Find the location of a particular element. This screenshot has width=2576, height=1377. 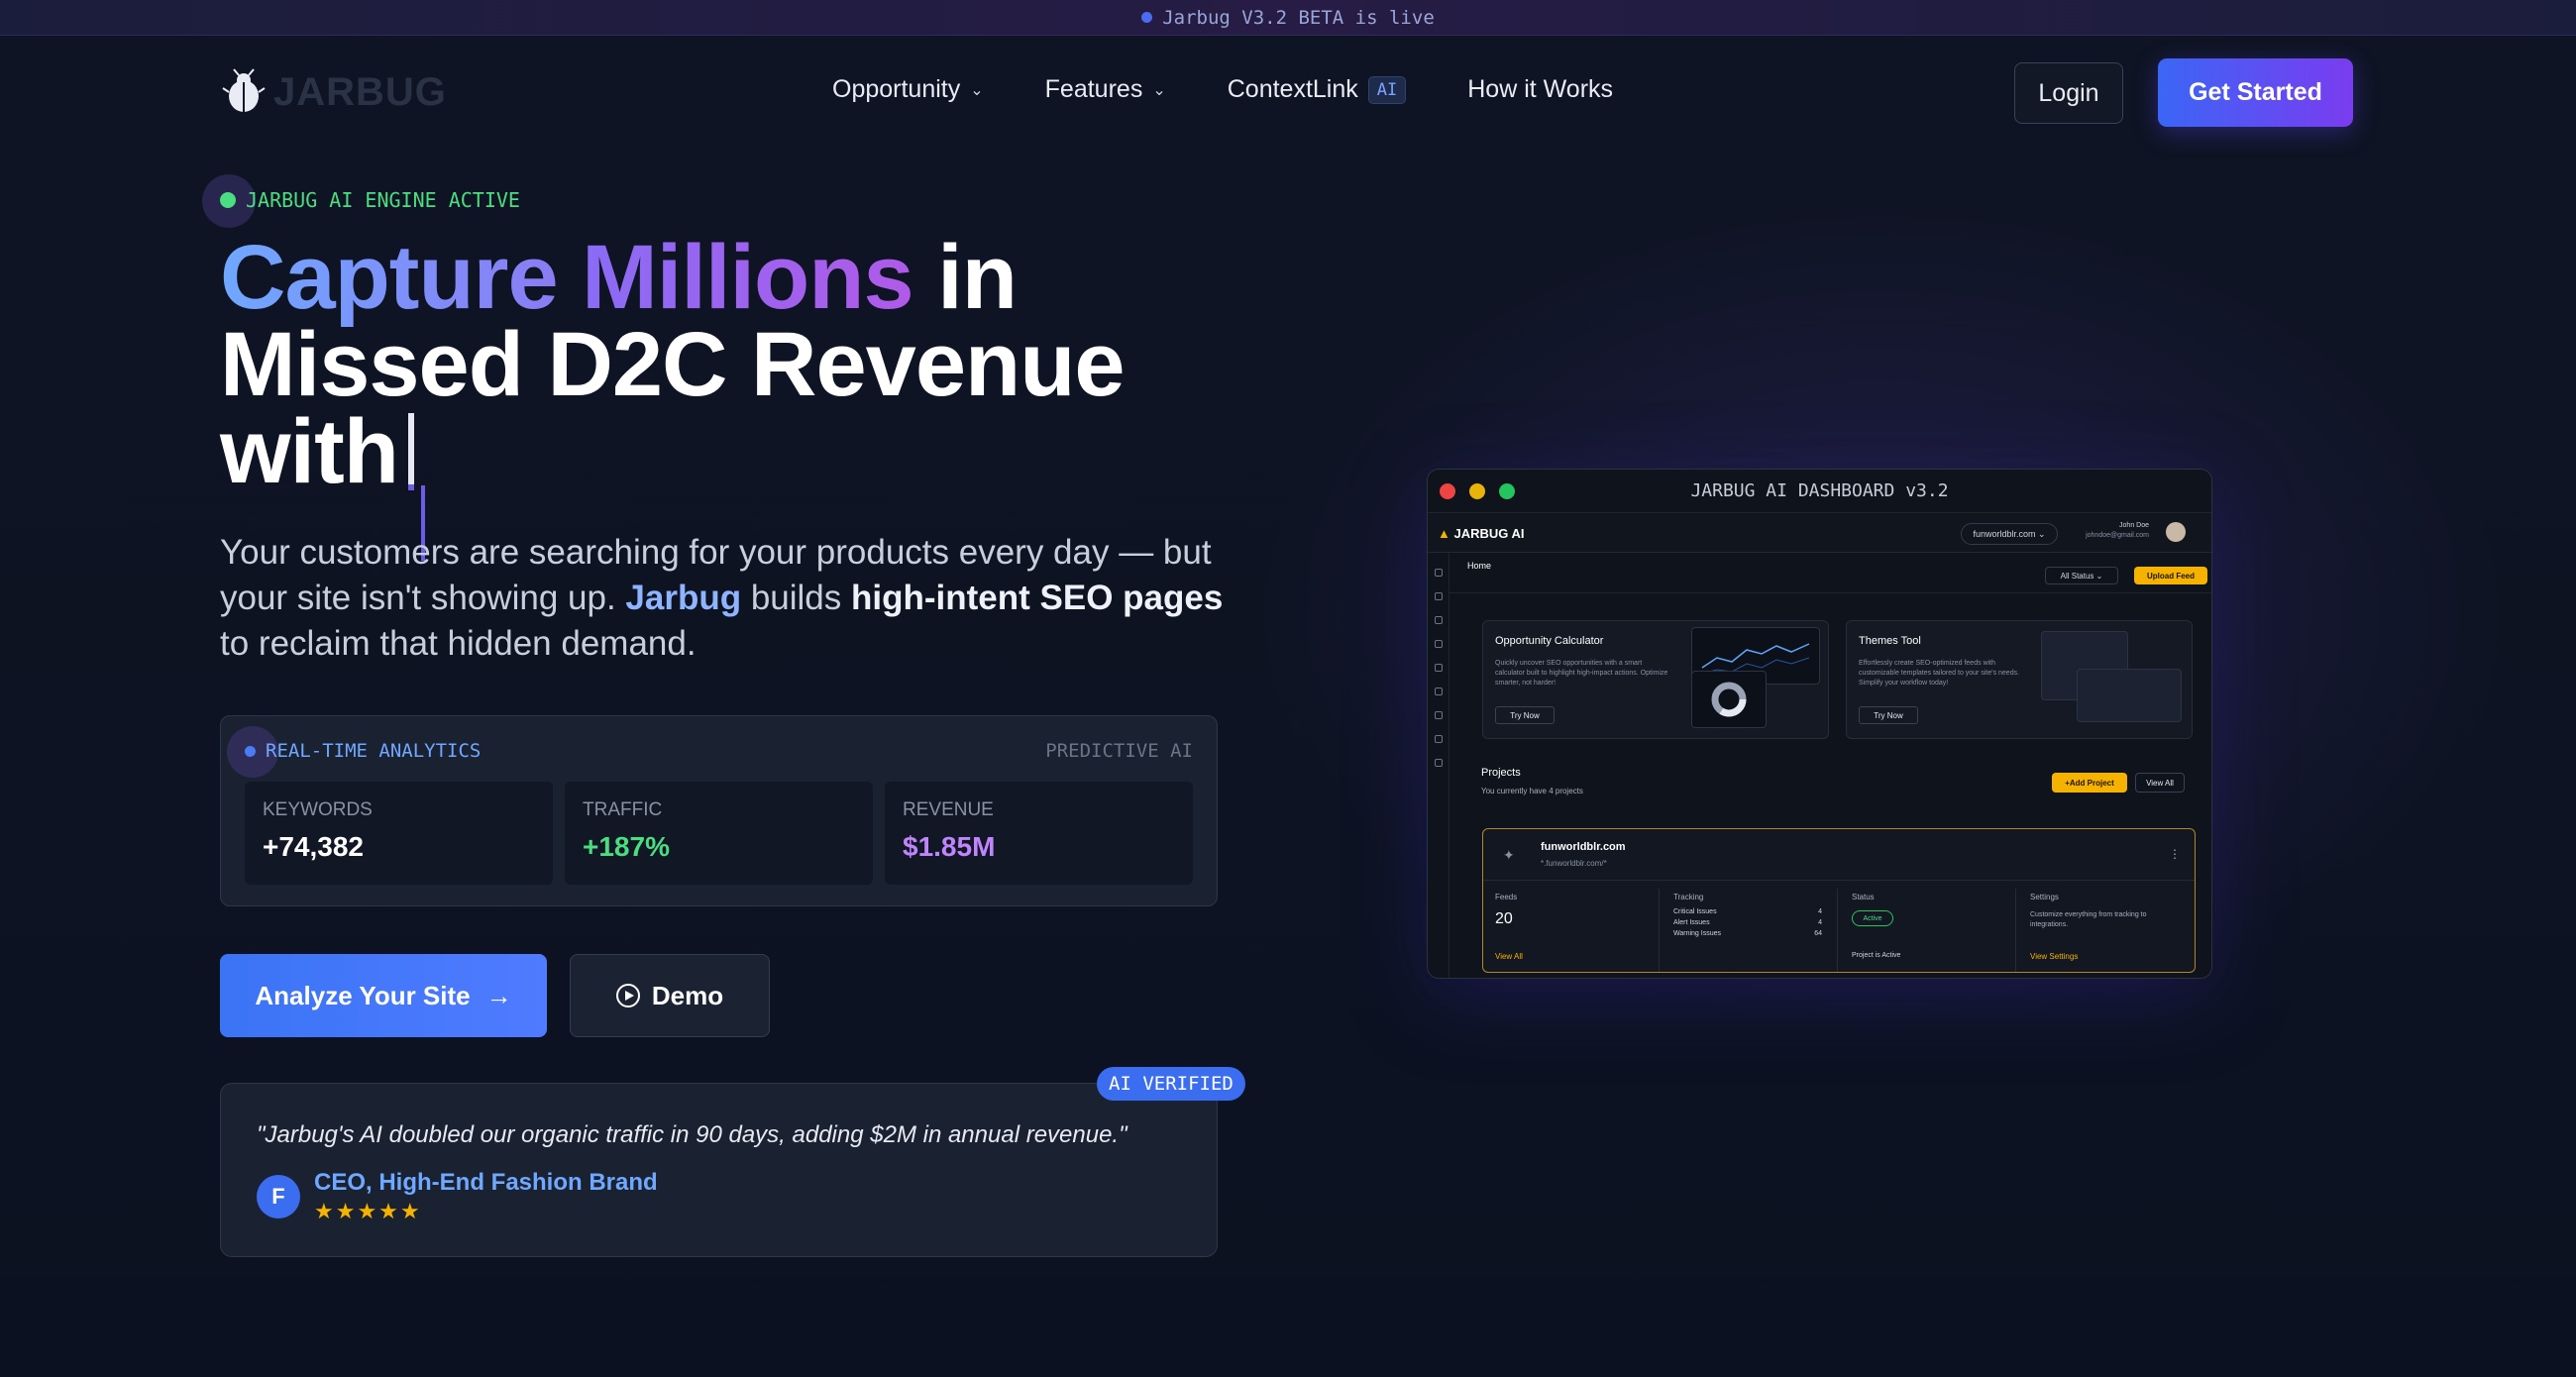

menu-opportunity: Opportunity ⌄ is located at coordinates (908, 89).